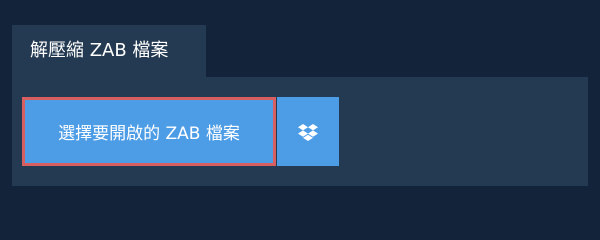  I want to click on tab-label: 解壓縮 ZAB 檔案, so click(99, 50).